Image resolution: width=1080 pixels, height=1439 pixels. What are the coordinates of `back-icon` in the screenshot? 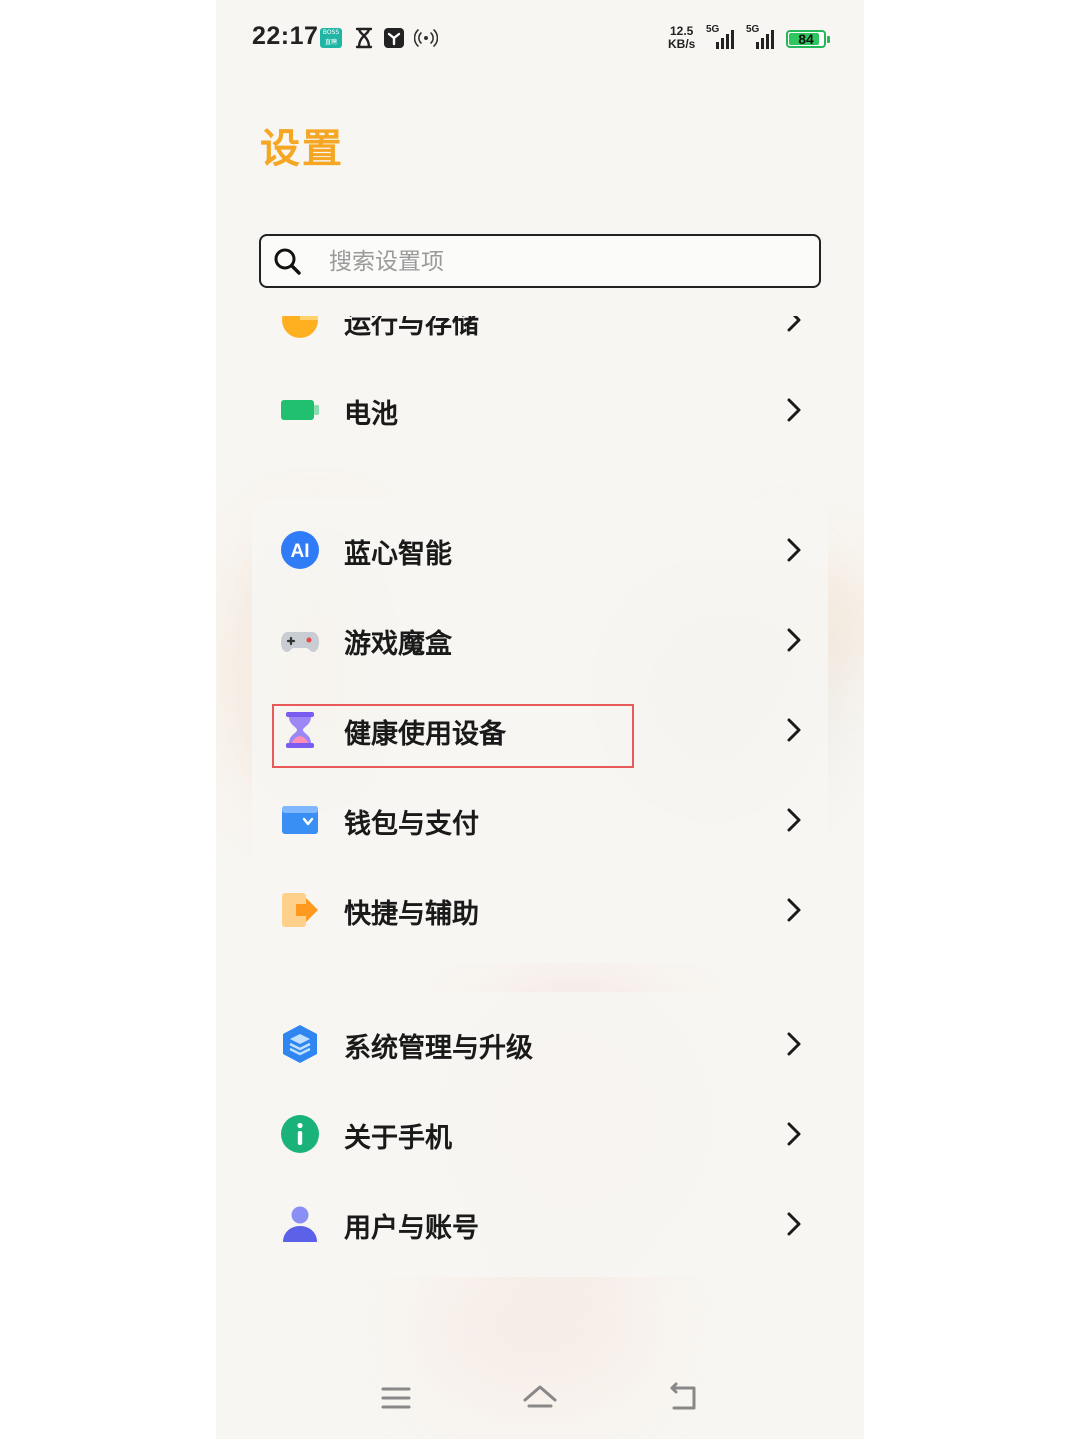 It's located at (684, 1398).